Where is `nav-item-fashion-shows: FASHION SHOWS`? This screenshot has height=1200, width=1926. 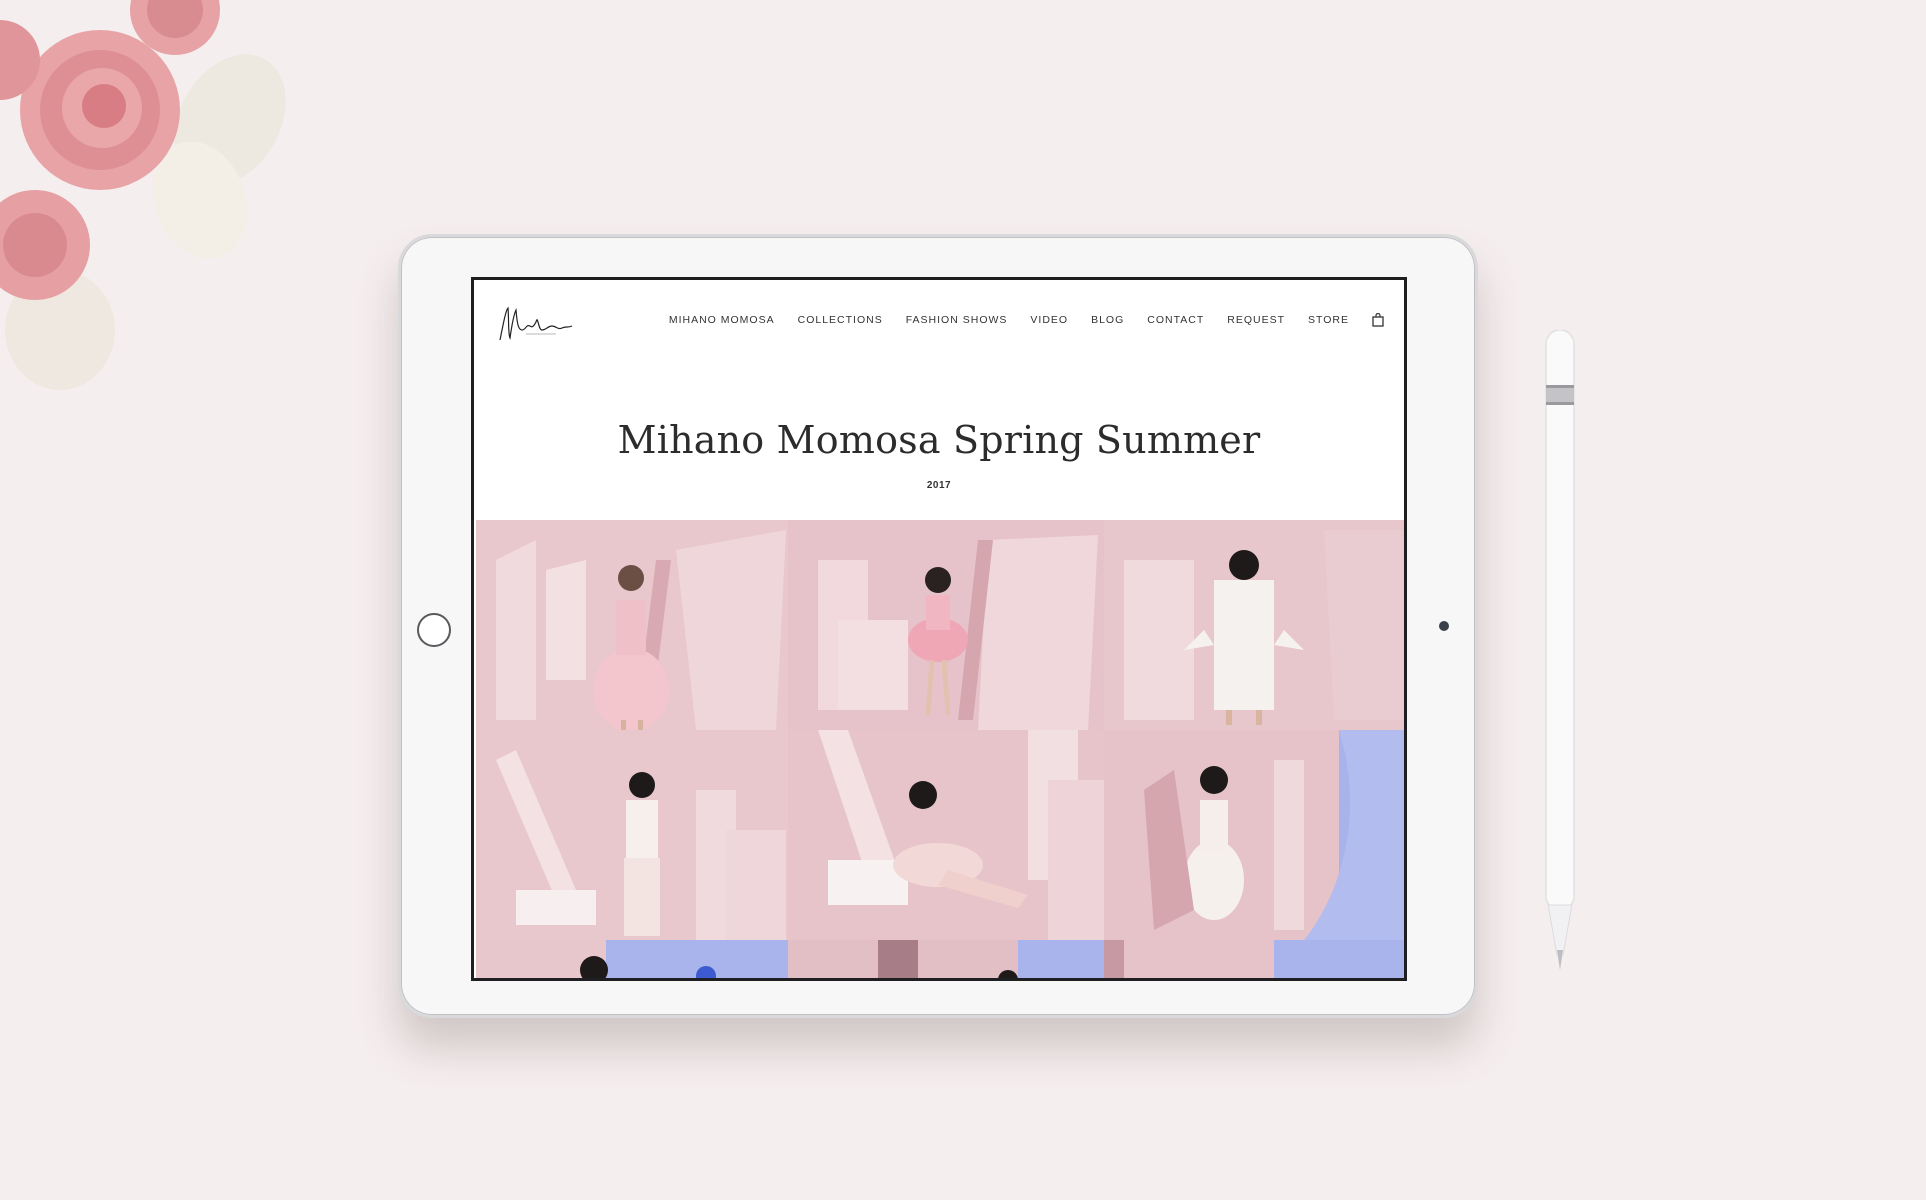 nav-item-fashion-shows: FASHION SHOWS is located at coordinates (957, 320).